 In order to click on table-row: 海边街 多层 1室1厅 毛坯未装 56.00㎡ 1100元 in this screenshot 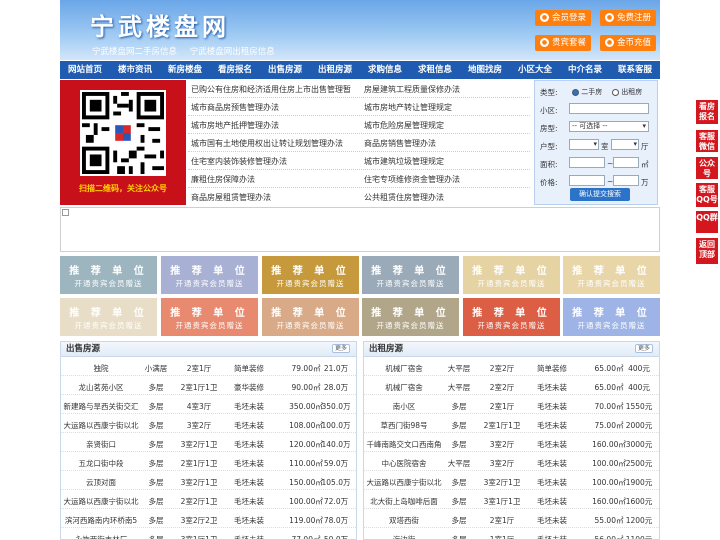, I will do `click(511, 533)`.